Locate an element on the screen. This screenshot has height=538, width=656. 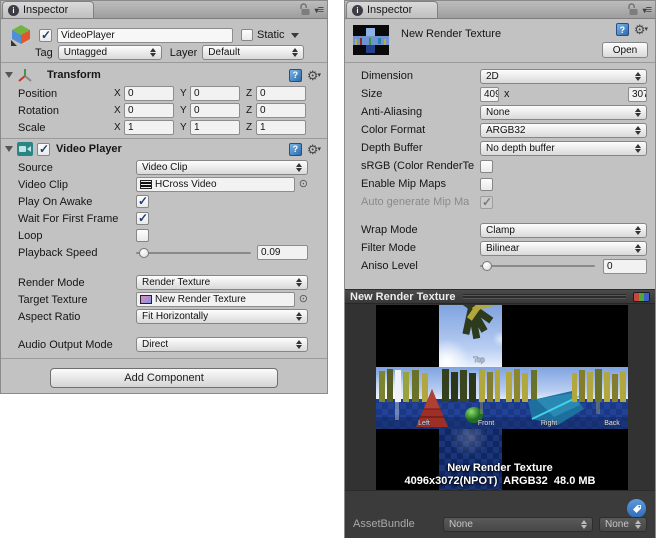
loop-row: Loop is located at coordinates (164, 235).